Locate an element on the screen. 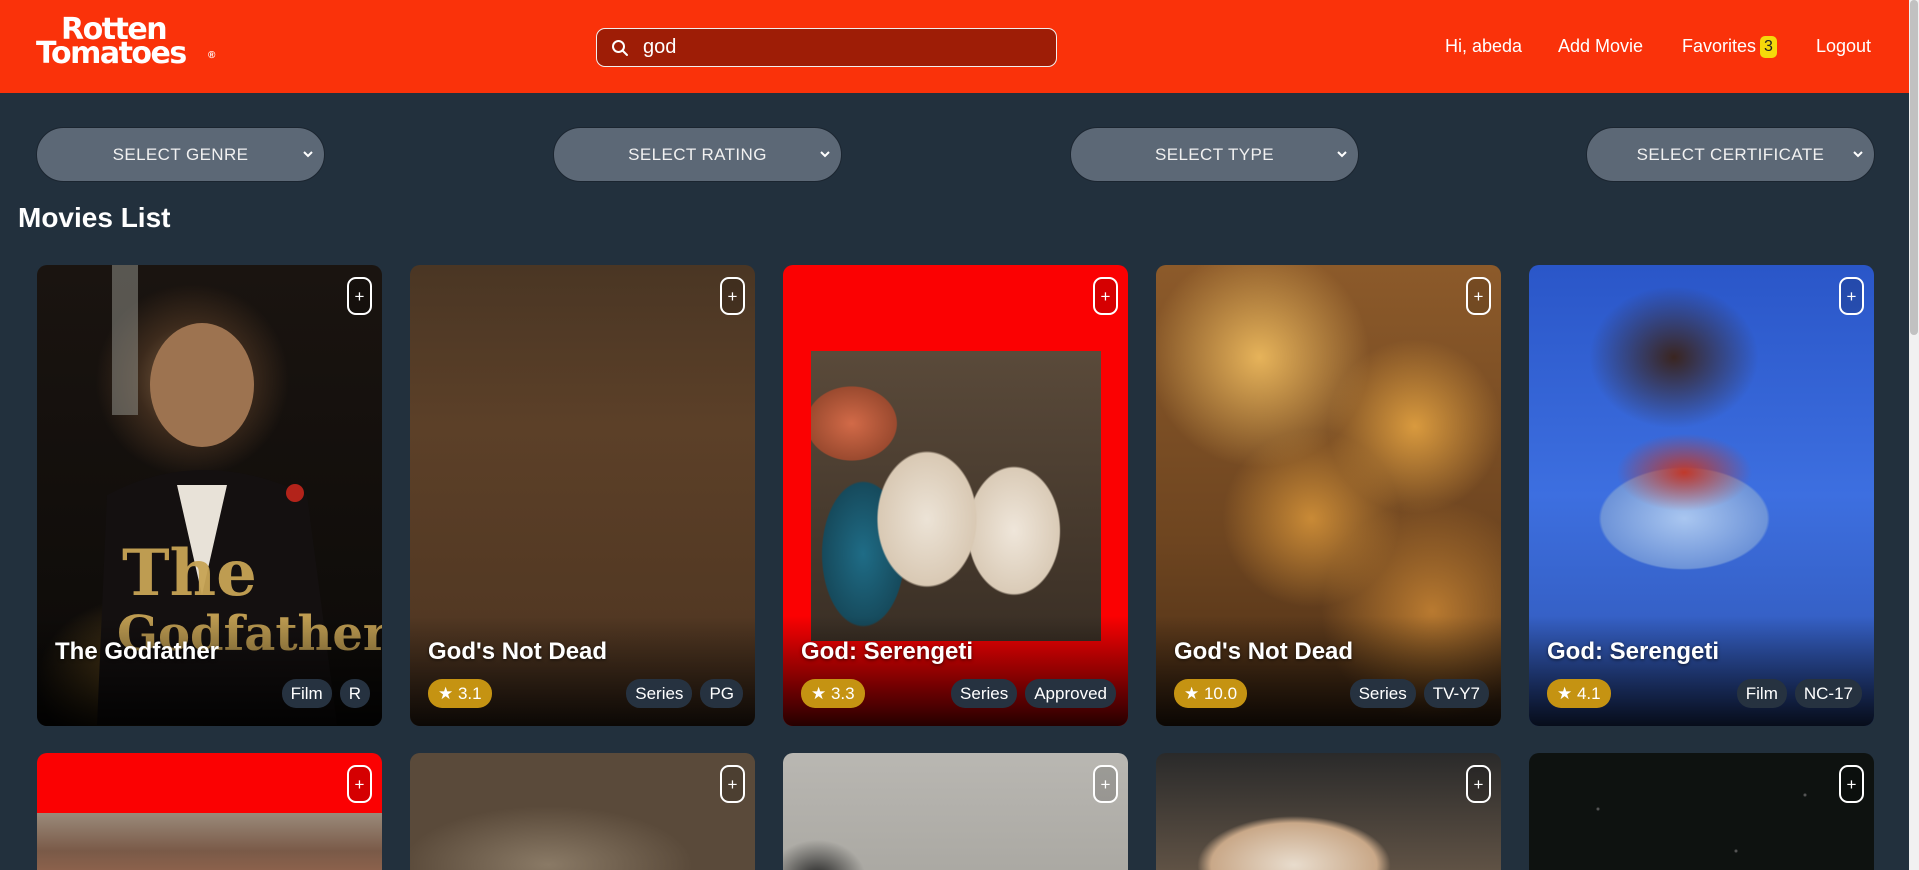 This screenshot has height=870, width=1919. logout-link: Logout is located at coordinates (1843, 46).